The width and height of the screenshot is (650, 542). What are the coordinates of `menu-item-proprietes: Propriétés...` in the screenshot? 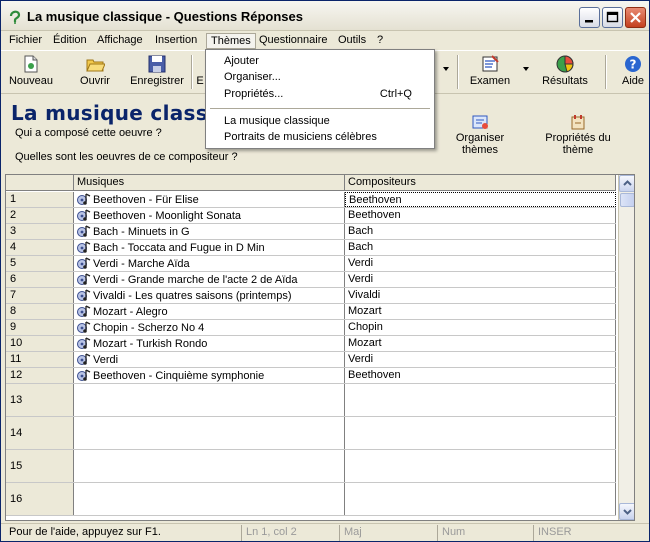 It's located at (253, 95).